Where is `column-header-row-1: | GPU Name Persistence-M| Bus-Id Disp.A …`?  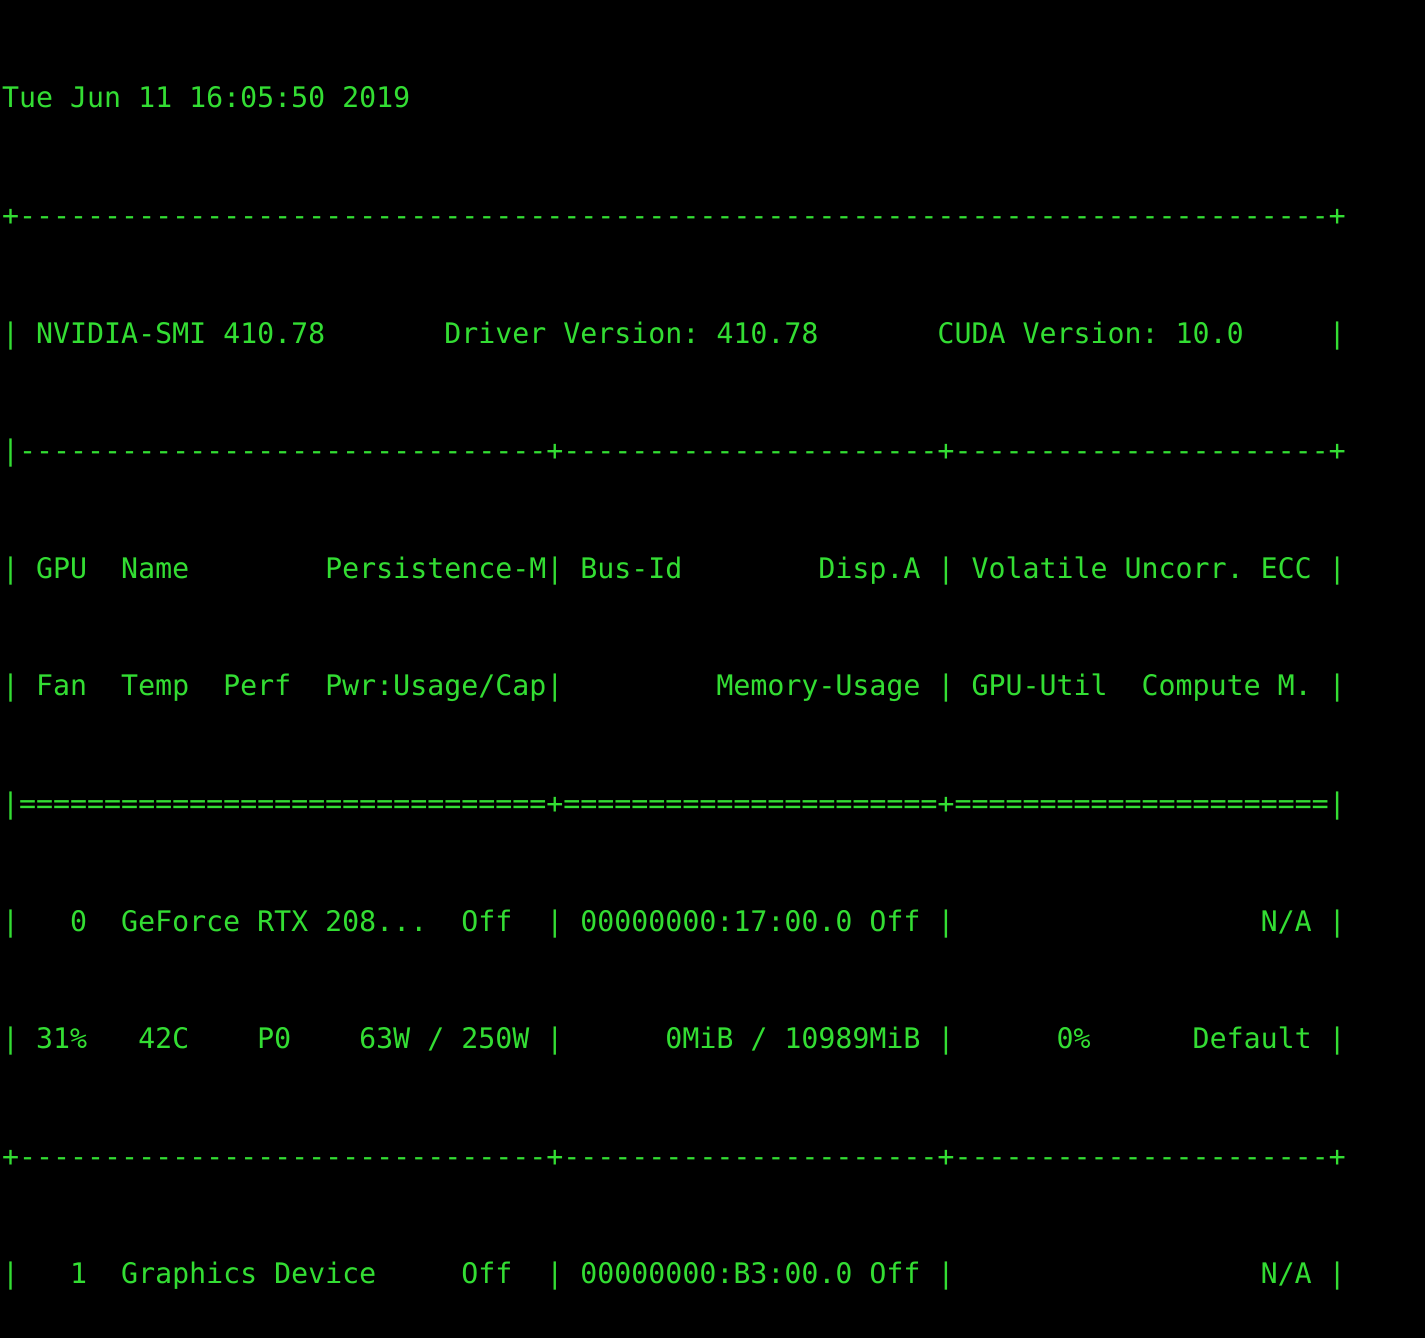 column-header-row-1: | GPU Name Persistence-M| Bus-Id Disp.A … is located at coordinates (674, 568).